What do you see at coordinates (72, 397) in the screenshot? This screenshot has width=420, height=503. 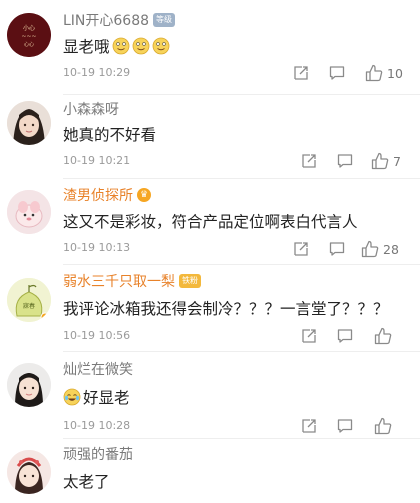 I see `laugh-cry-emoji-icon` at bounding box center [72, 397].